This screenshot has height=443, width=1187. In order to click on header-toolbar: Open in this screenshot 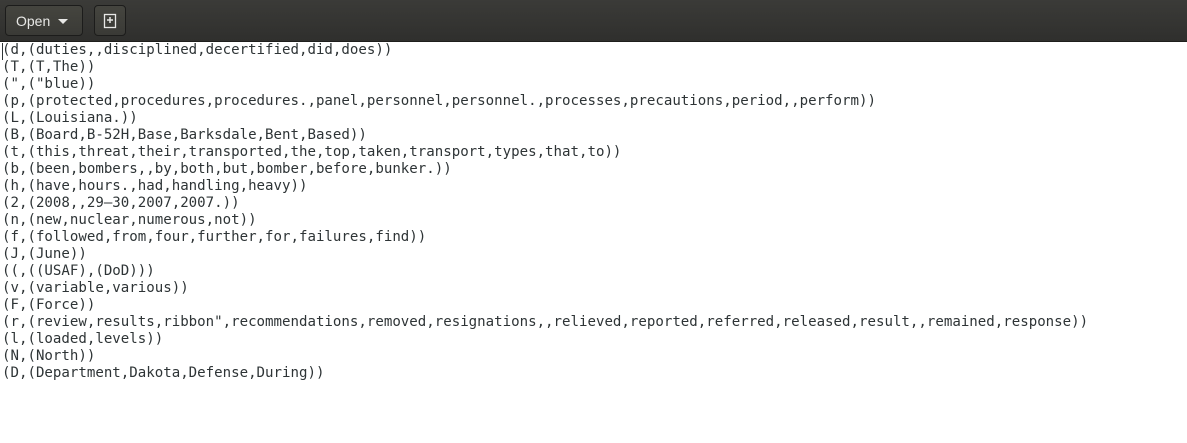, I will do `click(593, 21)`.